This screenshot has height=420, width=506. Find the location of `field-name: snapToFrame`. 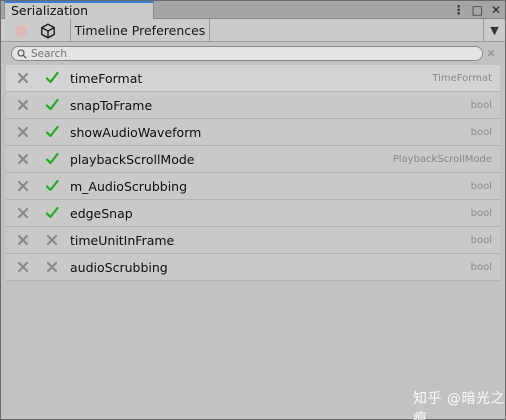

field-name: snapToFrame is located at coordinates (111, 105).